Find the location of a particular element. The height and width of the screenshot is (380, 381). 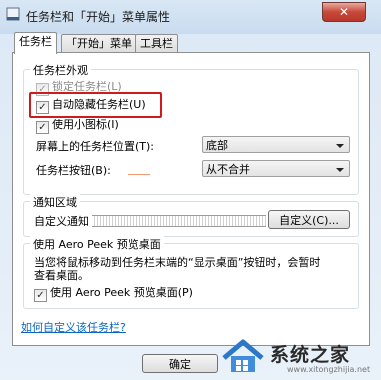

decorative-line is located at coordinates (139, 174).